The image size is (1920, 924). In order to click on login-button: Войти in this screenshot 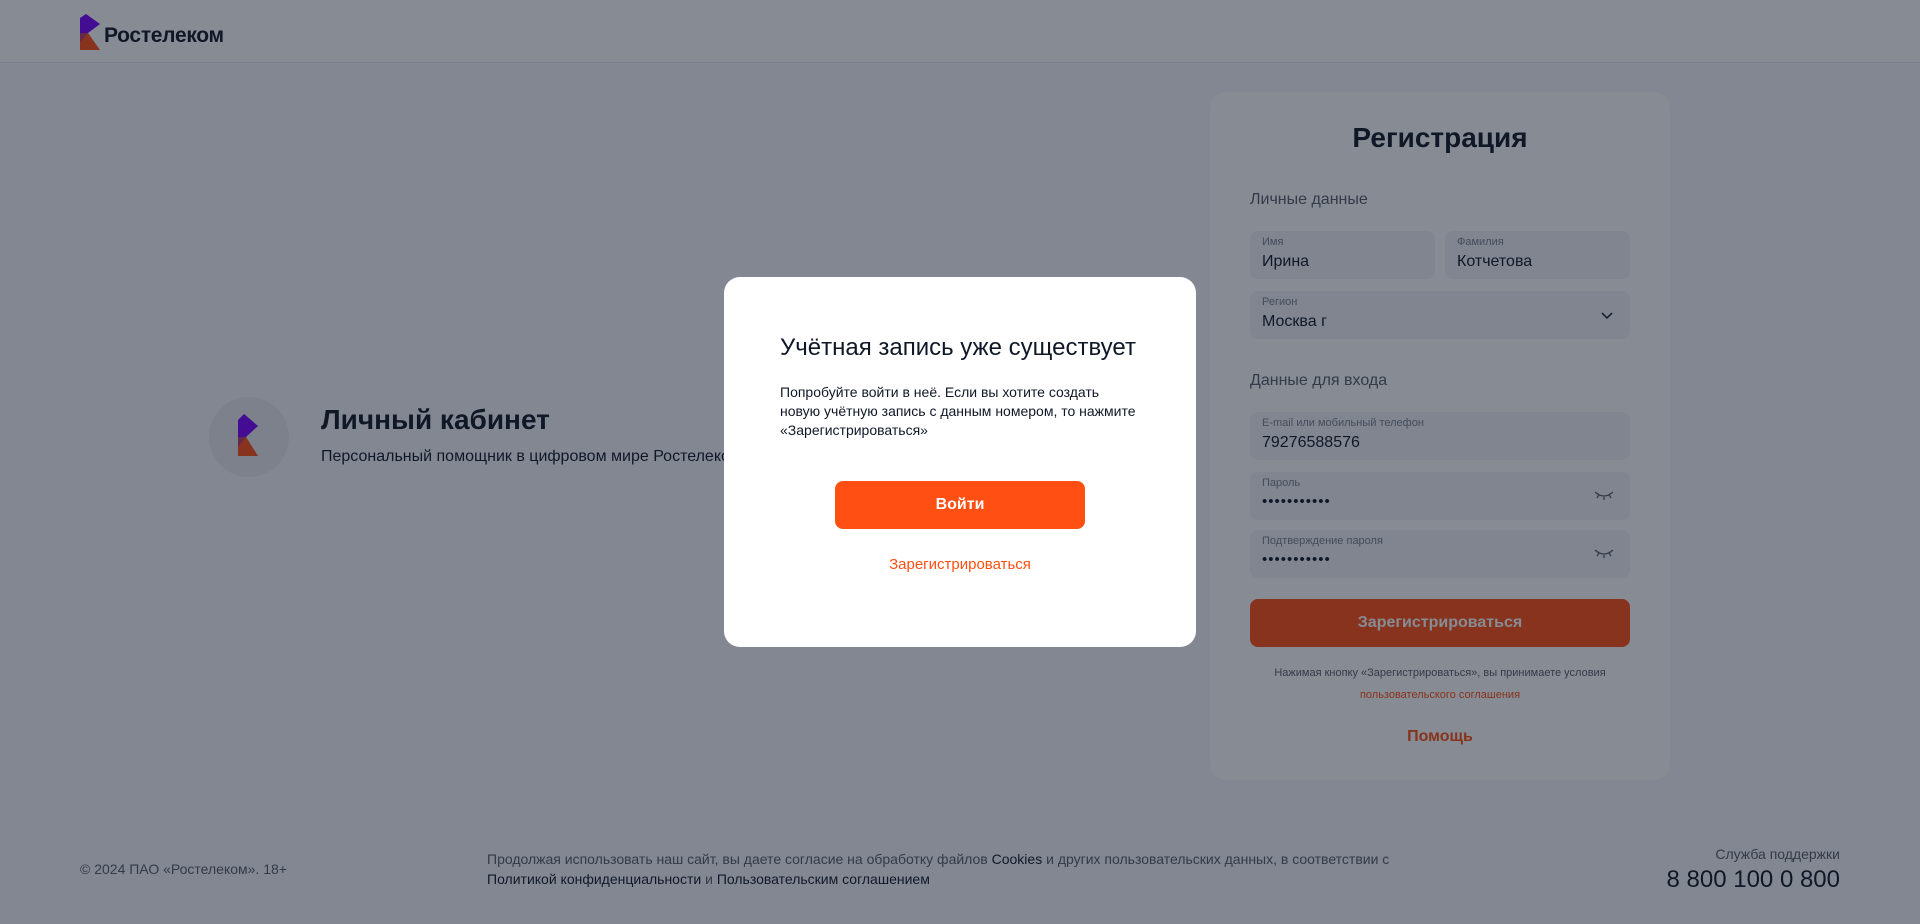, I will do `click(960, 505)`.